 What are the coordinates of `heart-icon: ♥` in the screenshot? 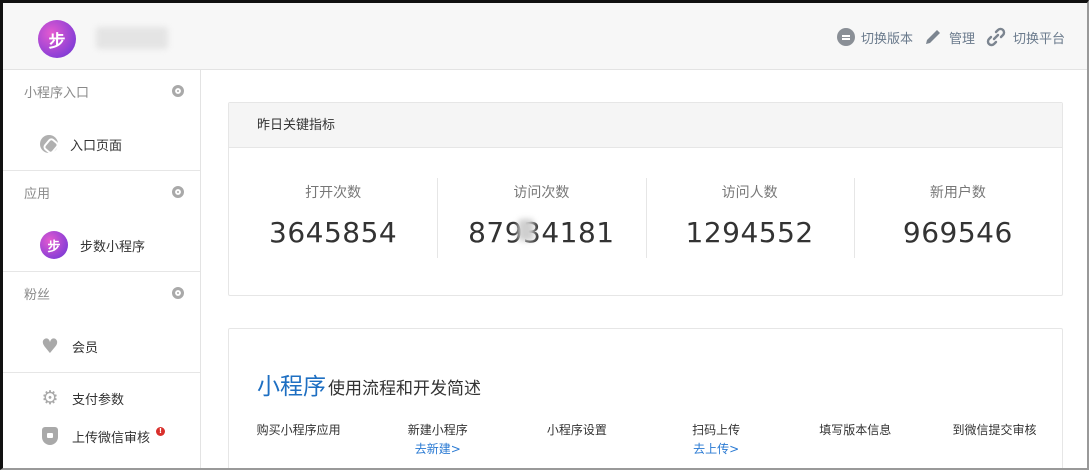 It's located at (50, 346).